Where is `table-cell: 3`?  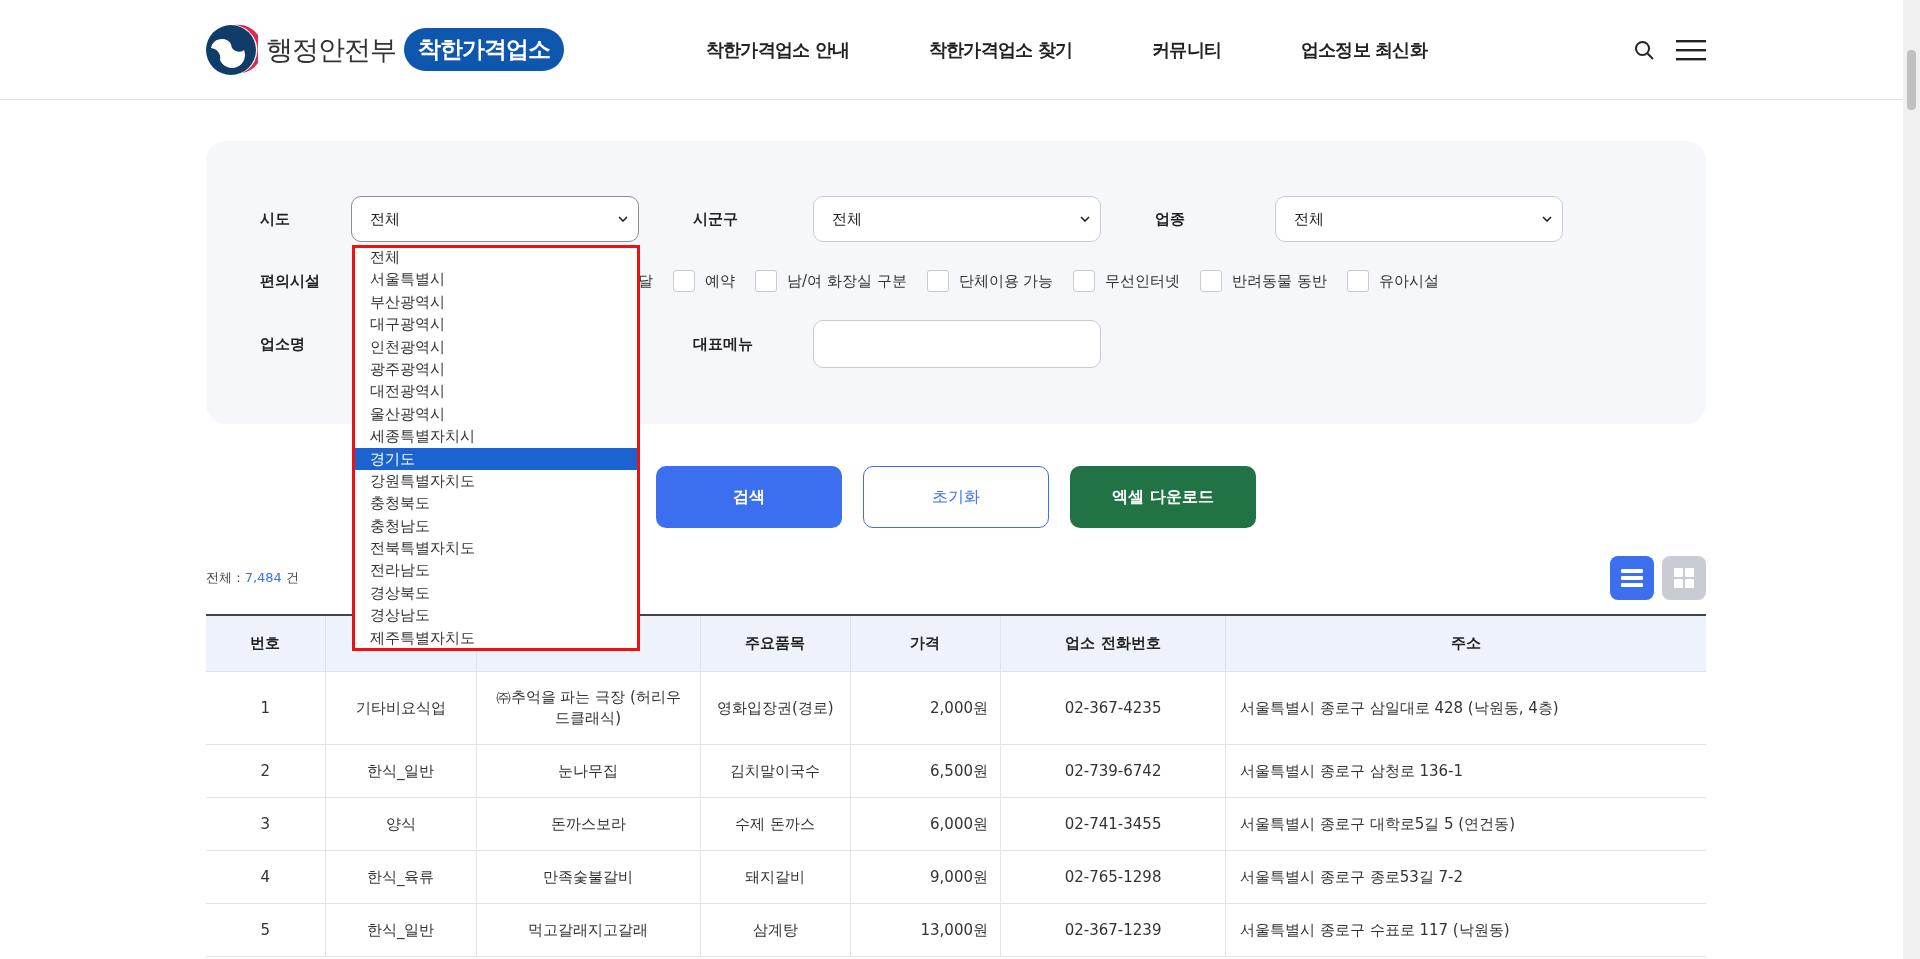
table-cell: 3 is located at coordinates (266, 824).